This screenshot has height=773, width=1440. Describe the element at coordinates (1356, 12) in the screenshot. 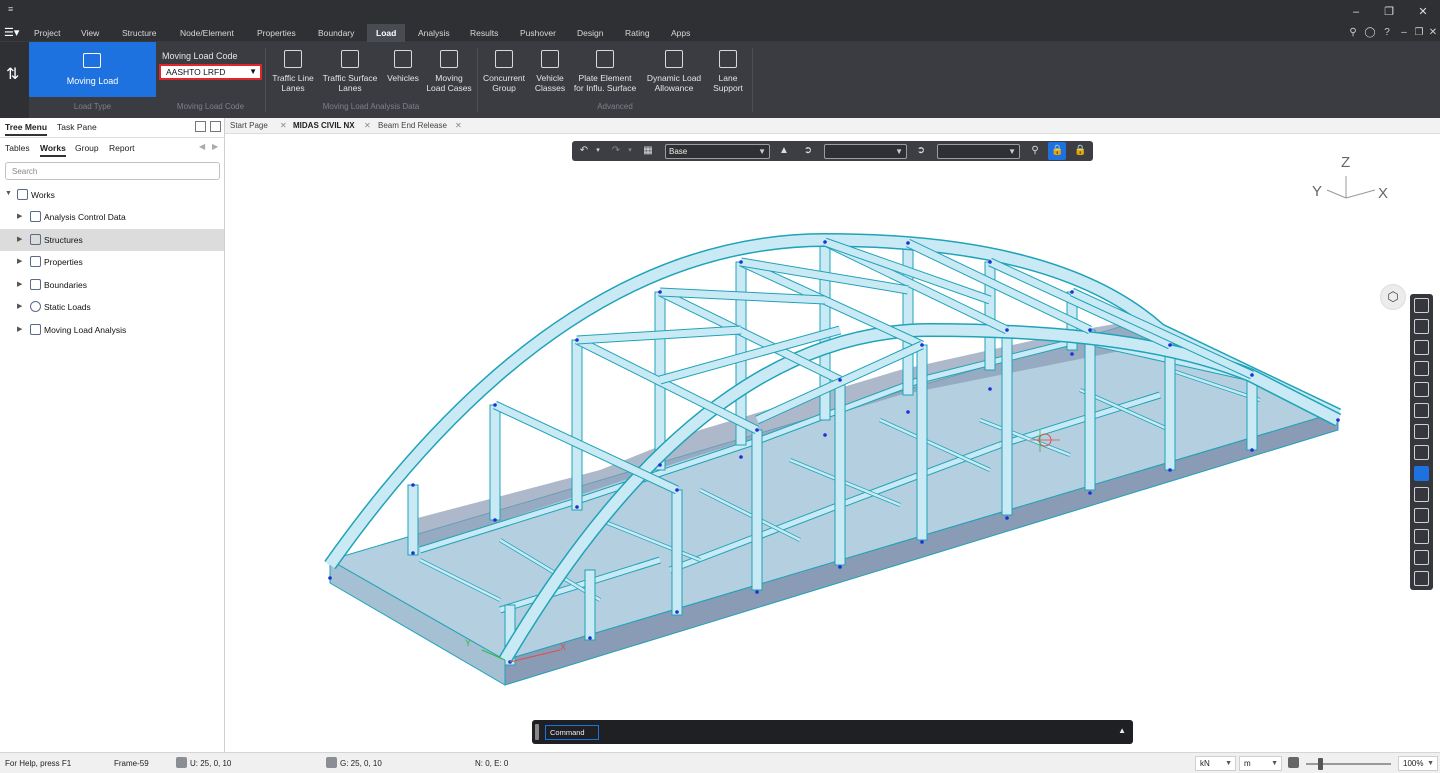

I see `minimize-icon: –` at that location.